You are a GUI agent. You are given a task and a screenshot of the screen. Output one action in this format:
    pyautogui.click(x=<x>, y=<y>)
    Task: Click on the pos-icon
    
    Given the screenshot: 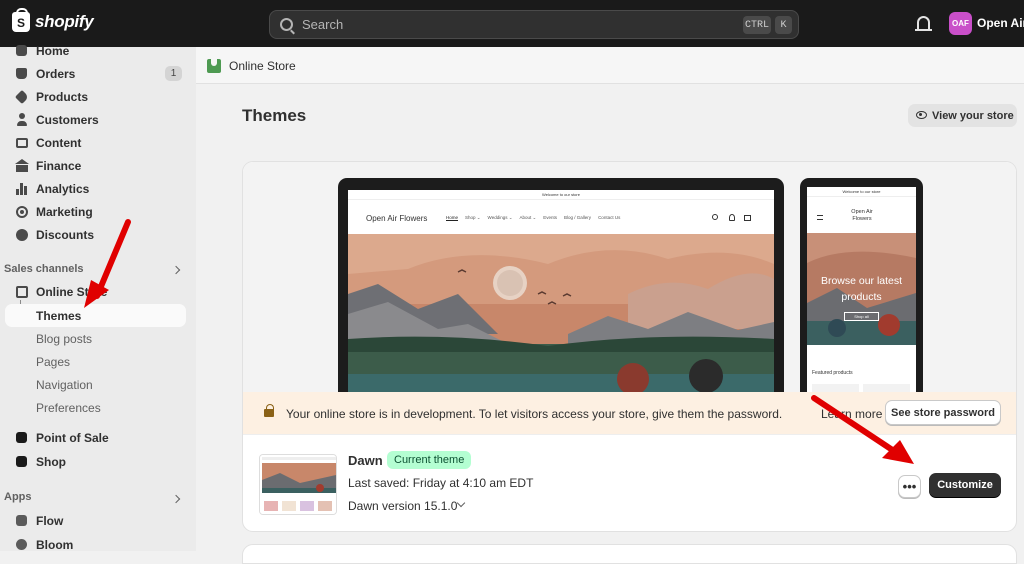 What is the action you would take?
    pyautogui.click(x=21, y=437)
    